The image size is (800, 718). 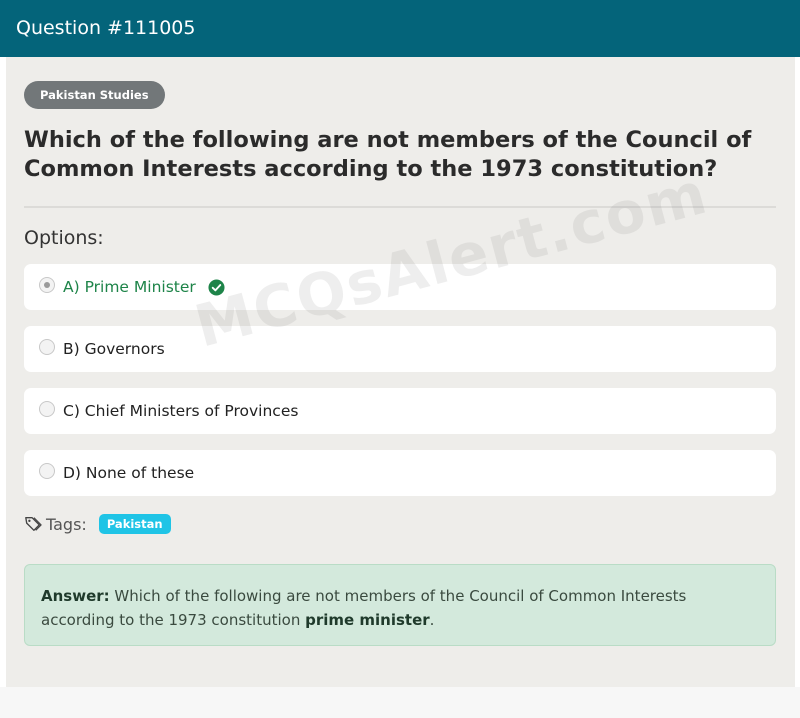 What do you see at coordinates (400, 473) in the screenshot?
I see `option-d: D) None of these` at bounding box center [400, 473].